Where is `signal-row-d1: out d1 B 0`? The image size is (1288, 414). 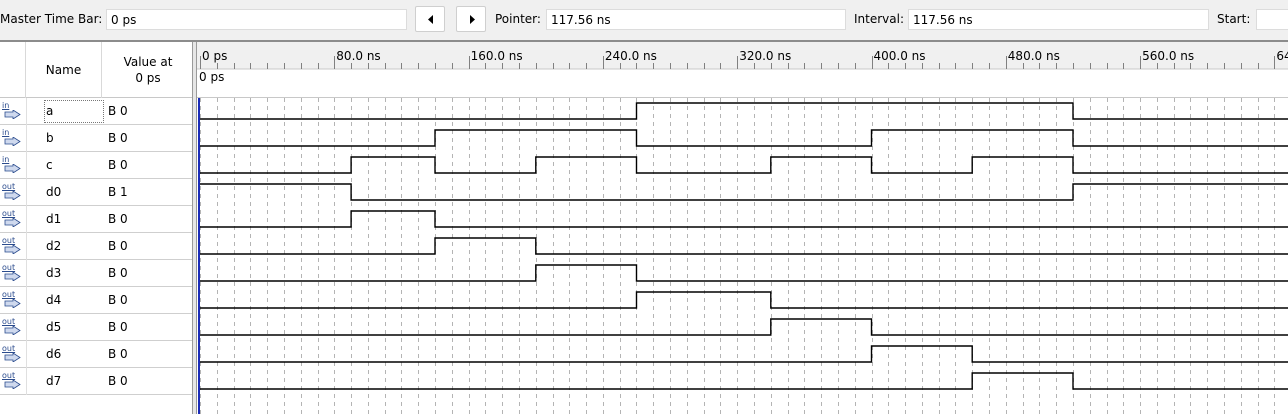 signal-row-d1: out d1 B 0 is located at coordinates (96, 219).